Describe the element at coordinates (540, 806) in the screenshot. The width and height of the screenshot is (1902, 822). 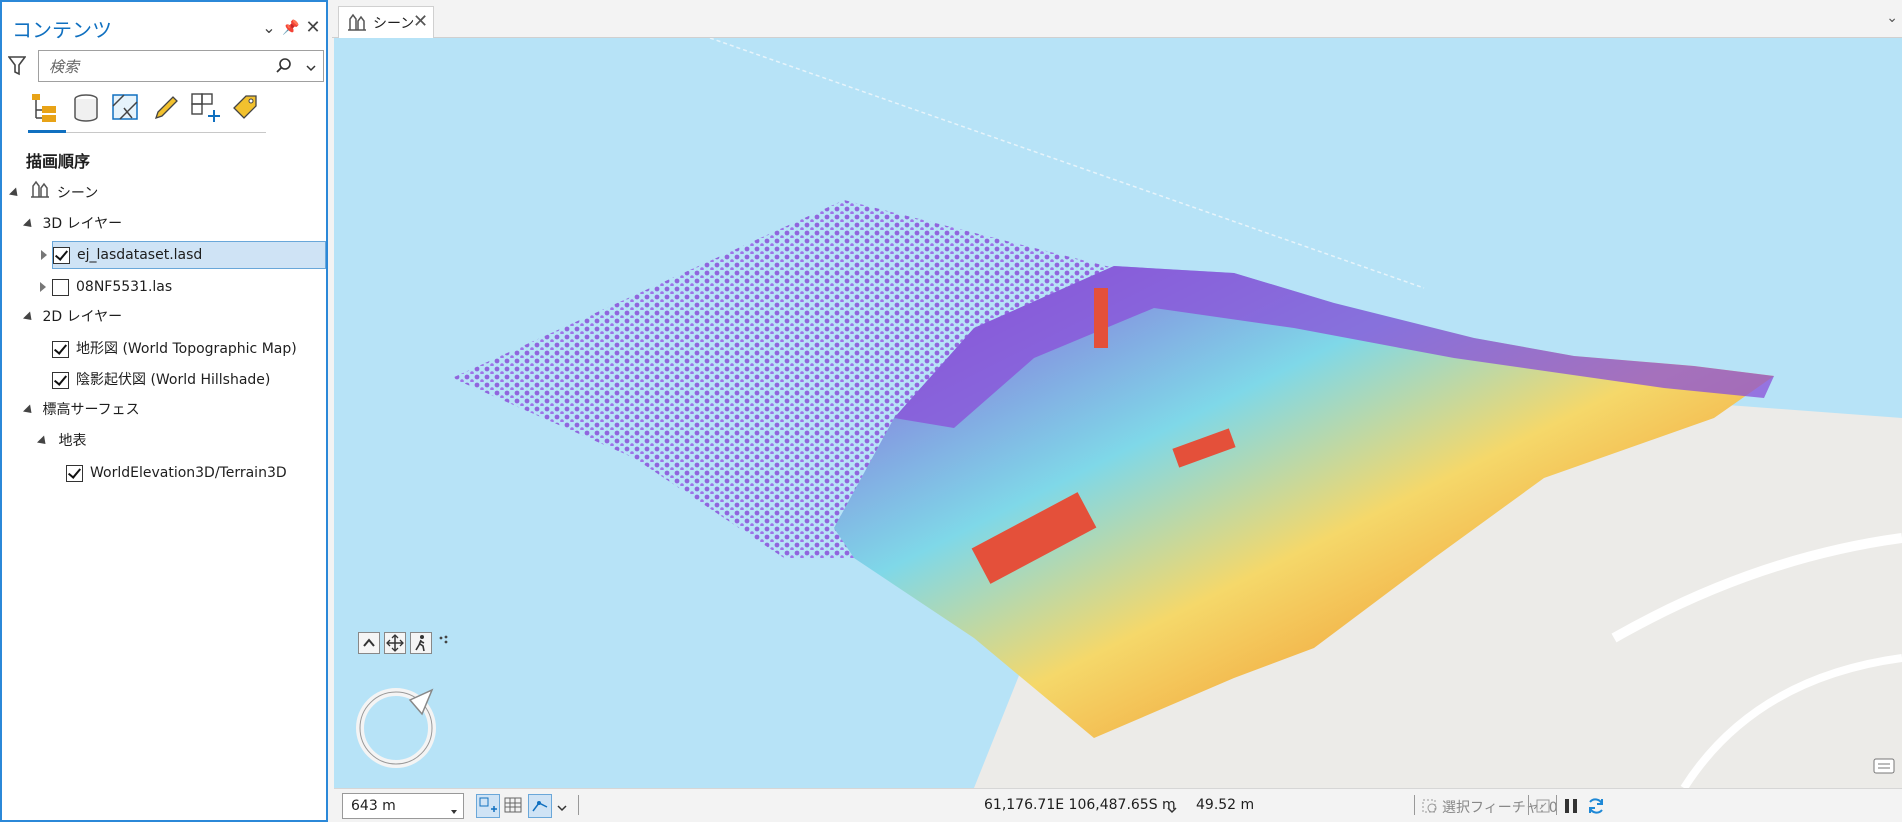
I see `snapping-toggle-icon` at that location.